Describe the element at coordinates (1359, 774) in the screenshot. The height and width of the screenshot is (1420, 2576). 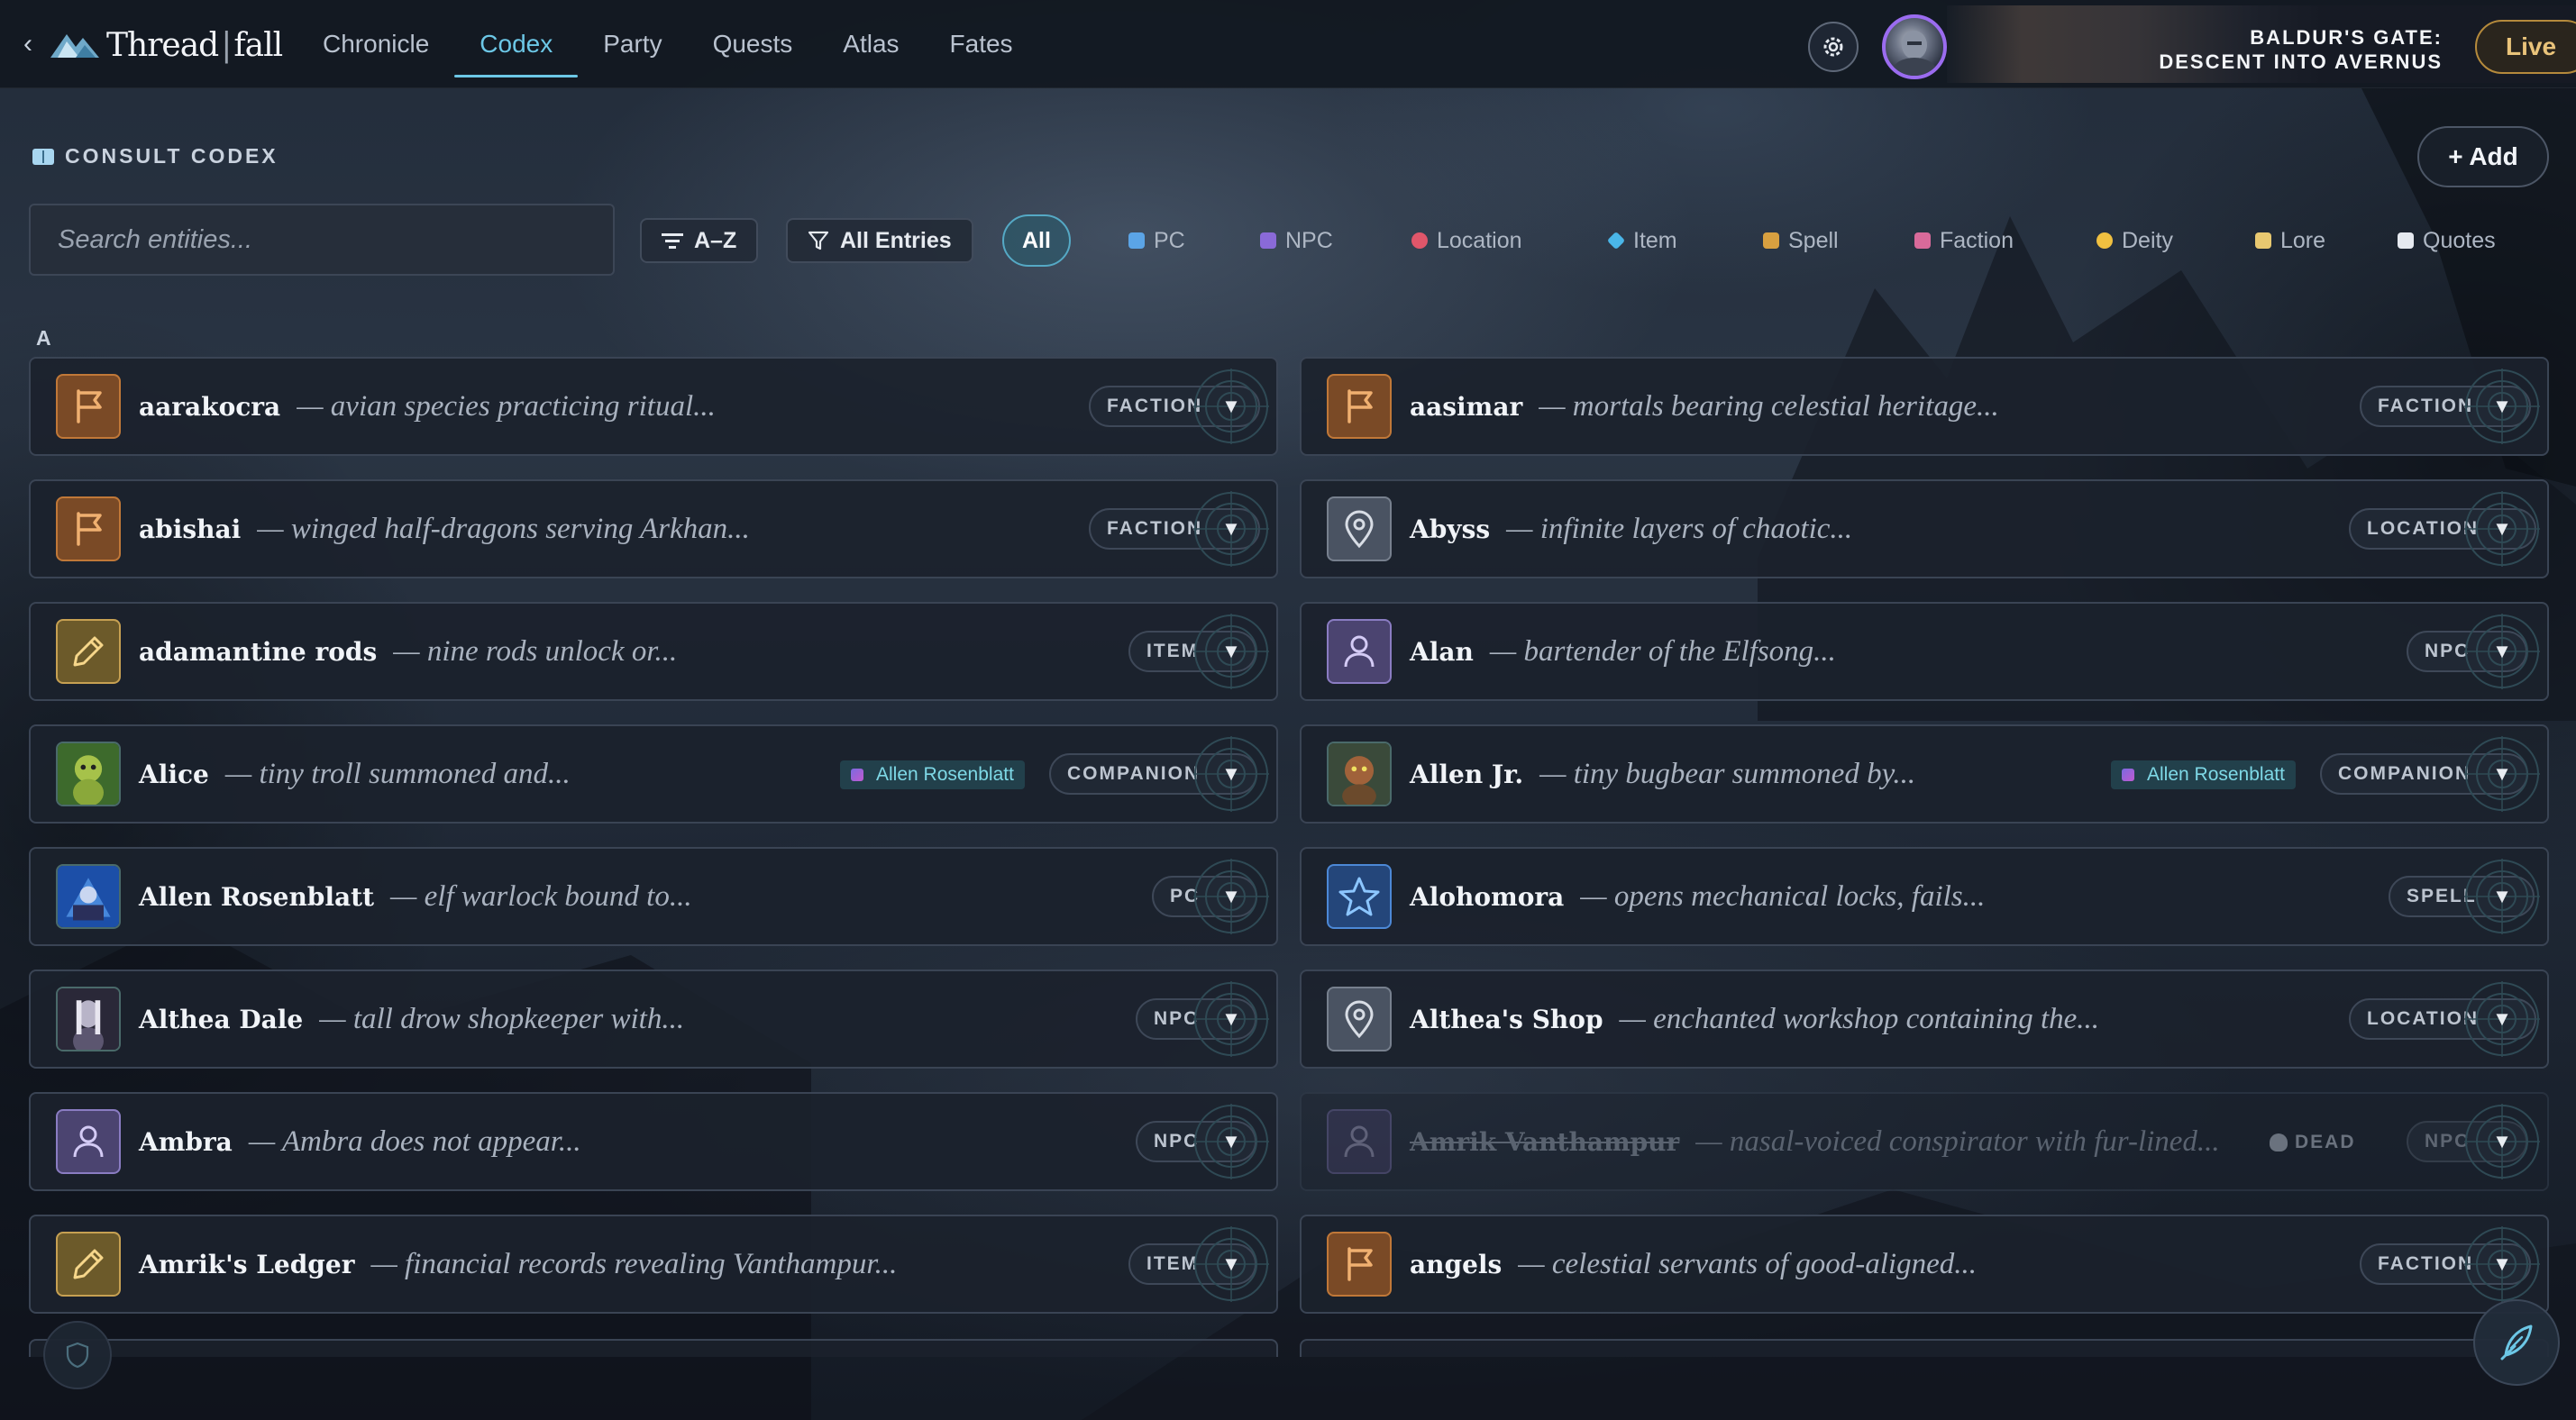
I see `bugbear-portrait-icon` at that location.